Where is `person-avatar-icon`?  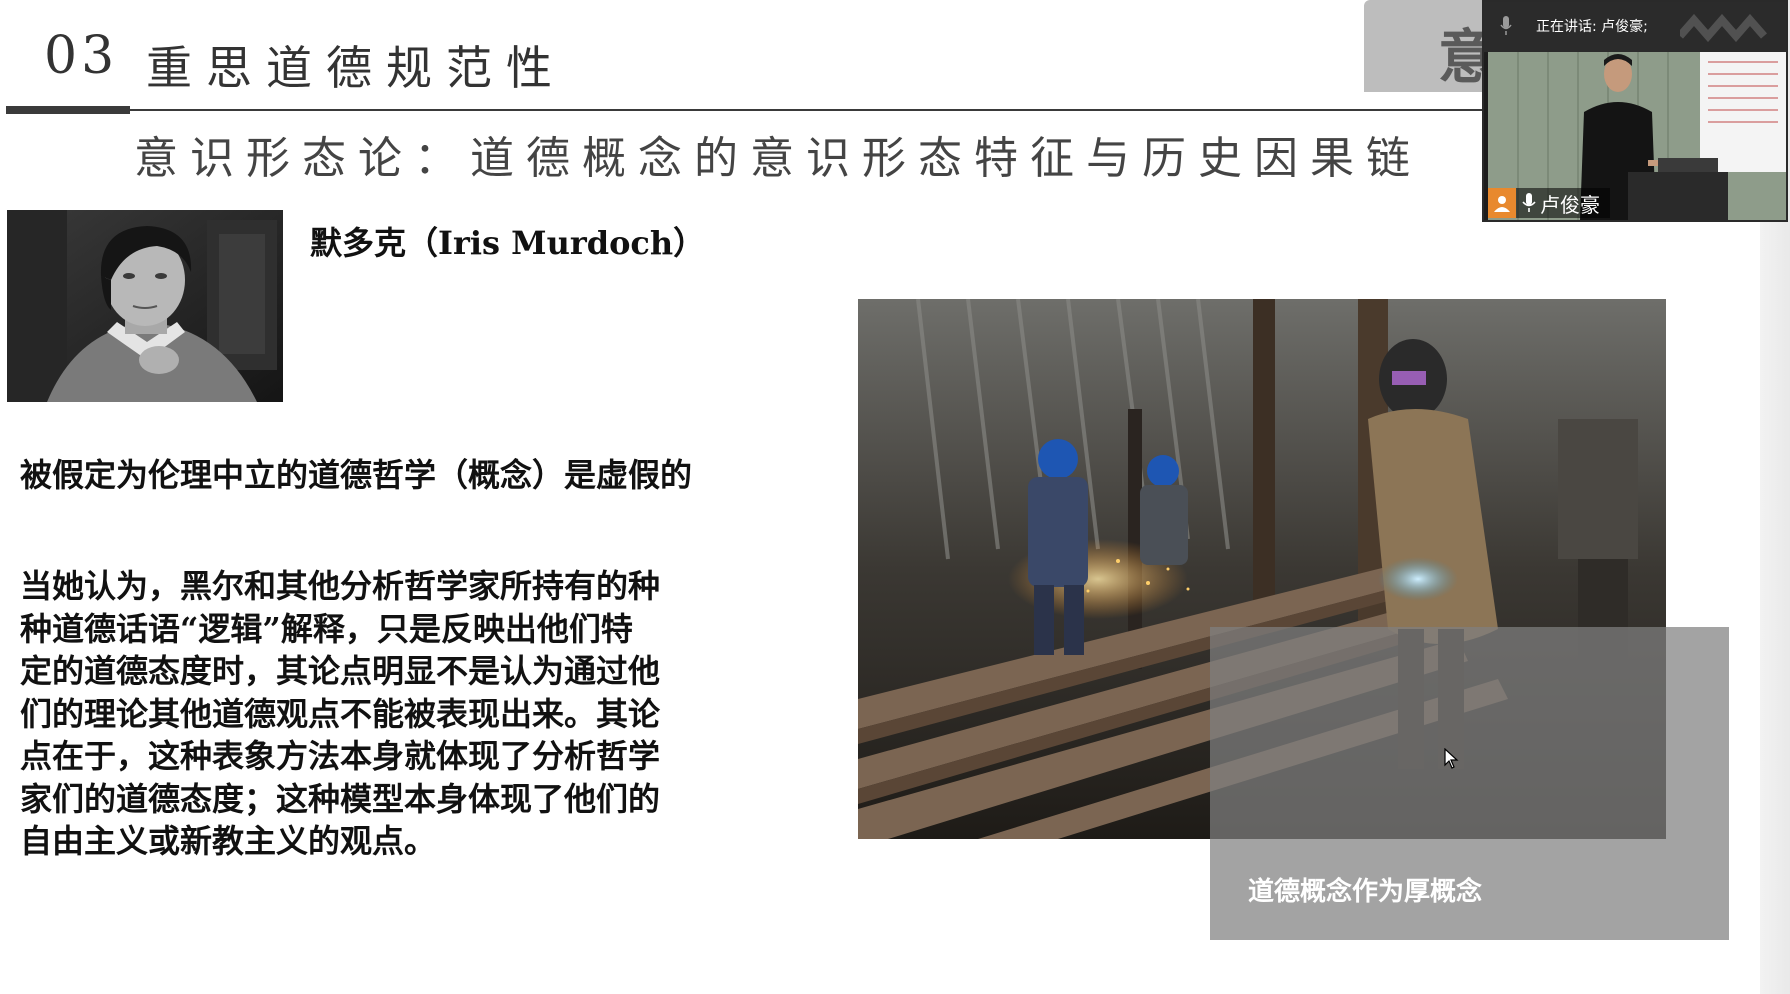 person-avatar-icon is located at coordinates (1502, 203).